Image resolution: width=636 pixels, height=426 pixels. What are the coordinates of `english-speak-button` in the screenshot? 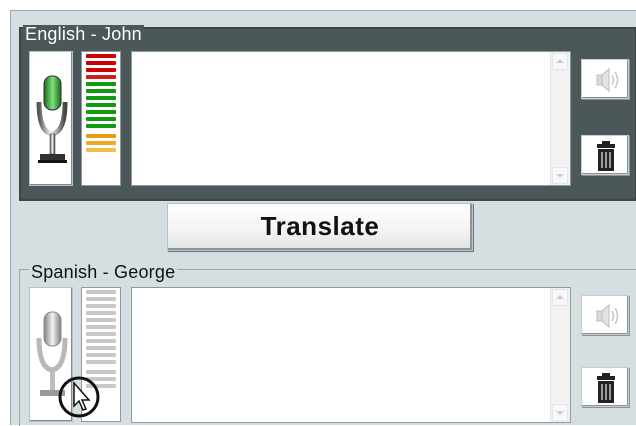 It's located at (605, 79).